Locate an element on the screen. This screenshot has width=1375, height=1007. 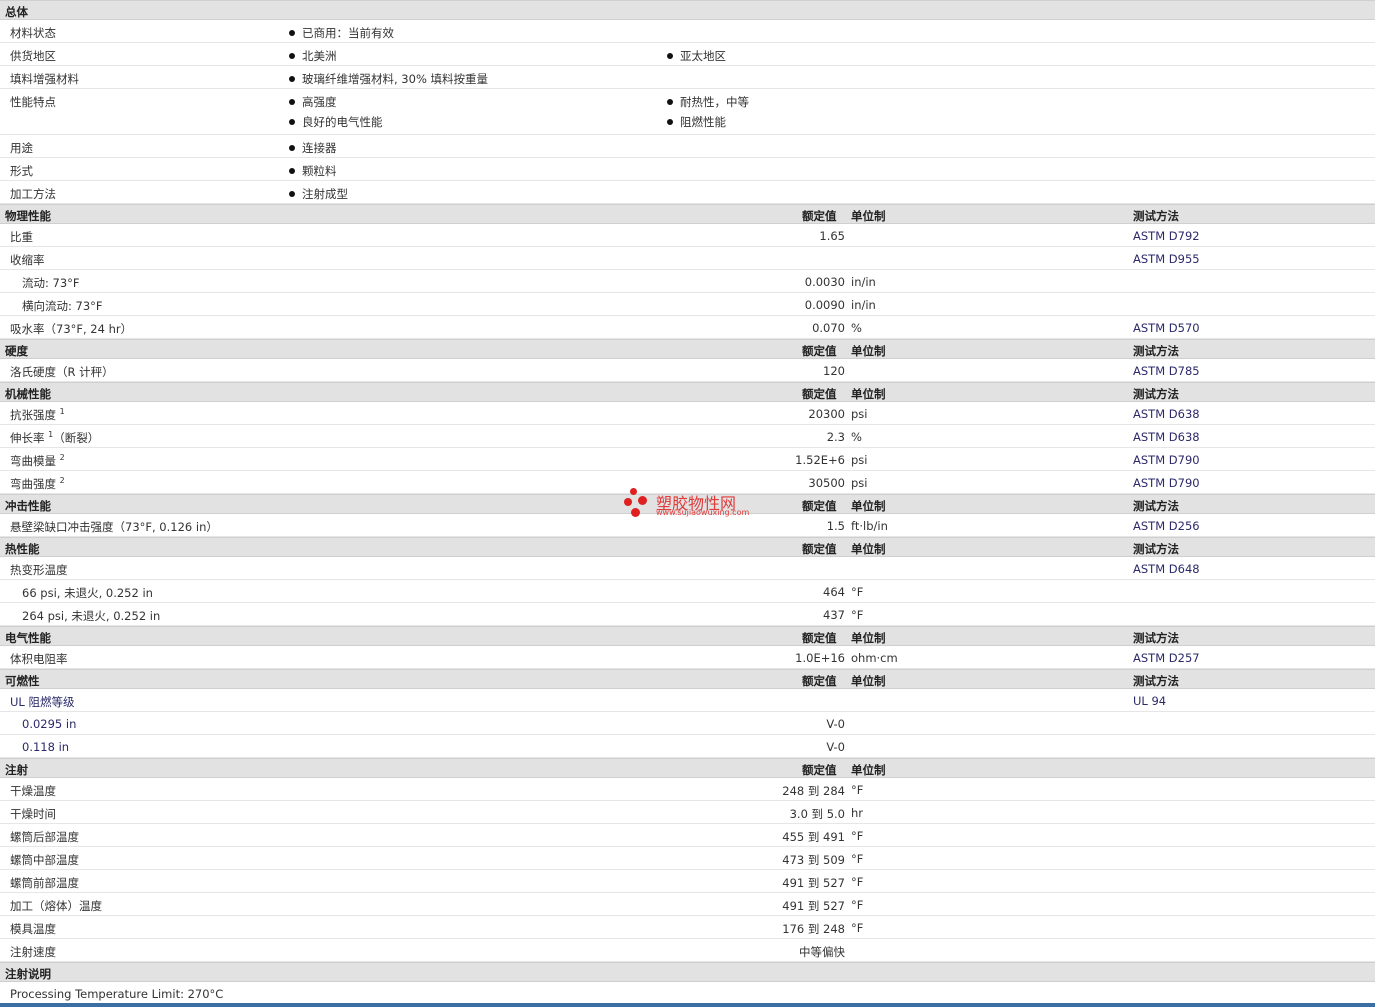
row-hdt: 热变形温度 ASTM D648 is located at coordinates (687, 568).